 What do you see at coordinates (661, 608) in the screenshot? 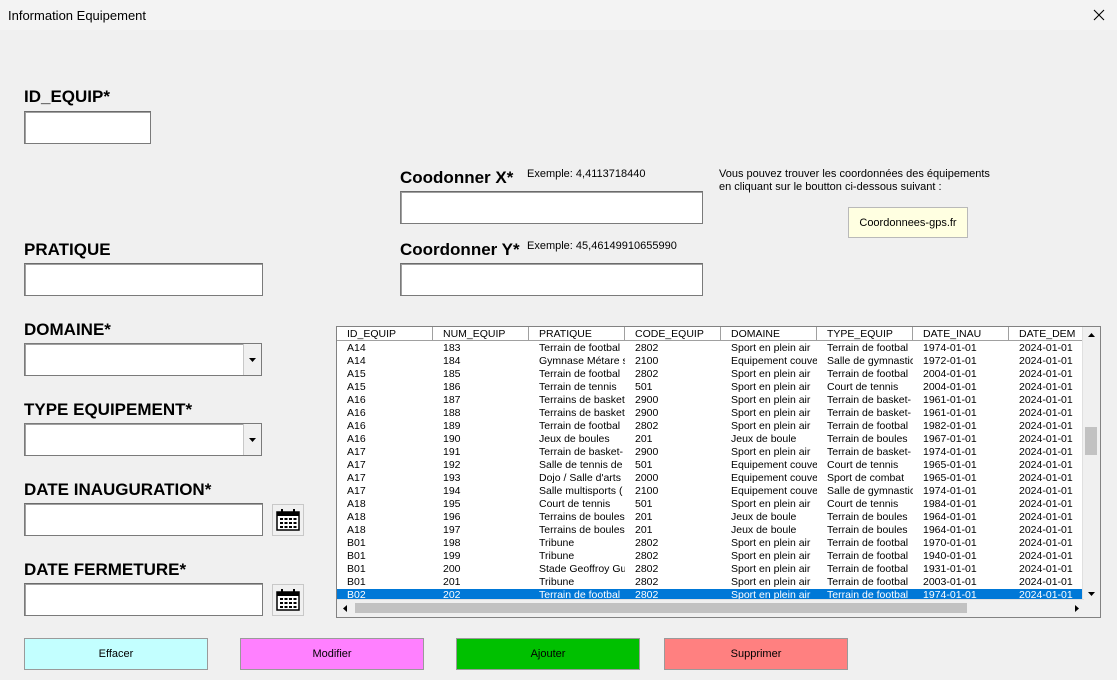
I see `horizontal-scroll-thumb` at bounding box center [661, 608].